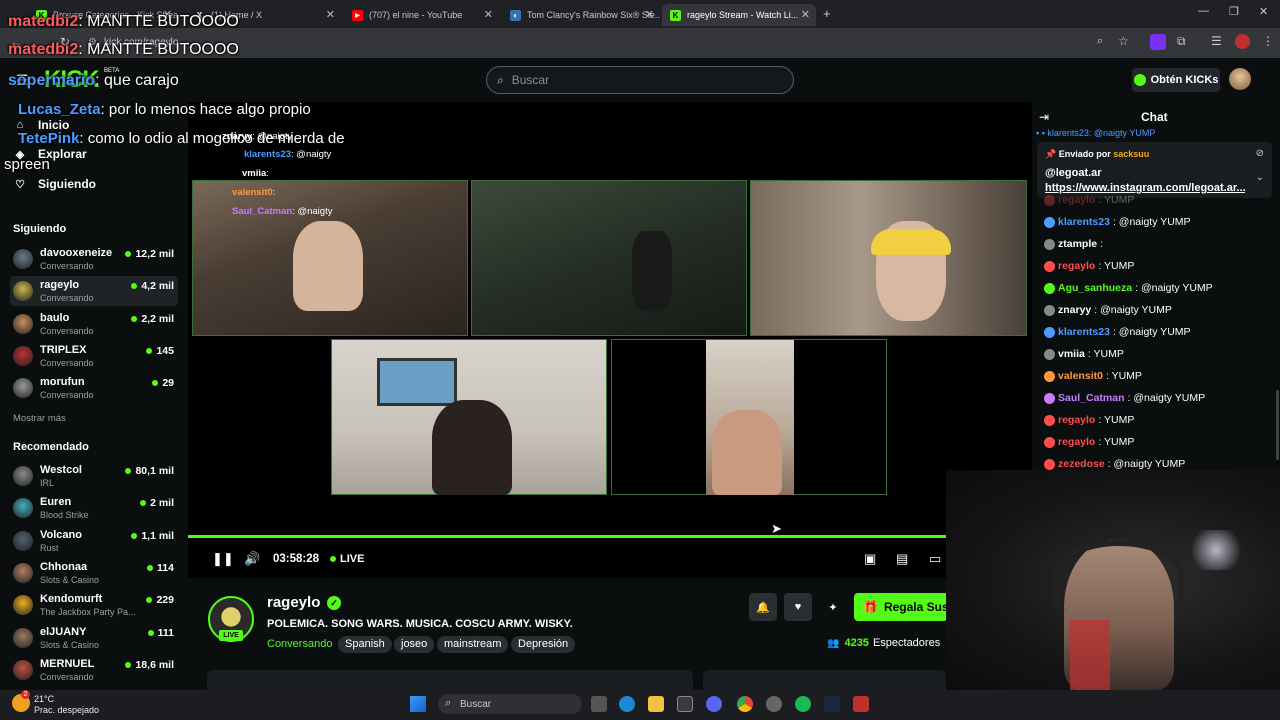 This screenshot has height=720, width=1280. What do you see at coordinates (414, 644) in the screenshot?
I see `tag-joseo: joseo` at bounding box center [414, 644].